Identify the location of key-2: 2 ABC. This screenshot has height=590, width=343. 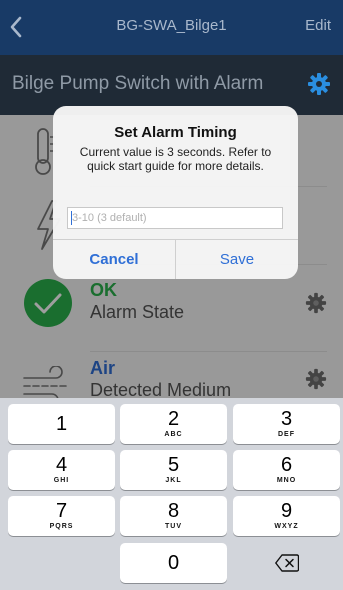
(173, 424).